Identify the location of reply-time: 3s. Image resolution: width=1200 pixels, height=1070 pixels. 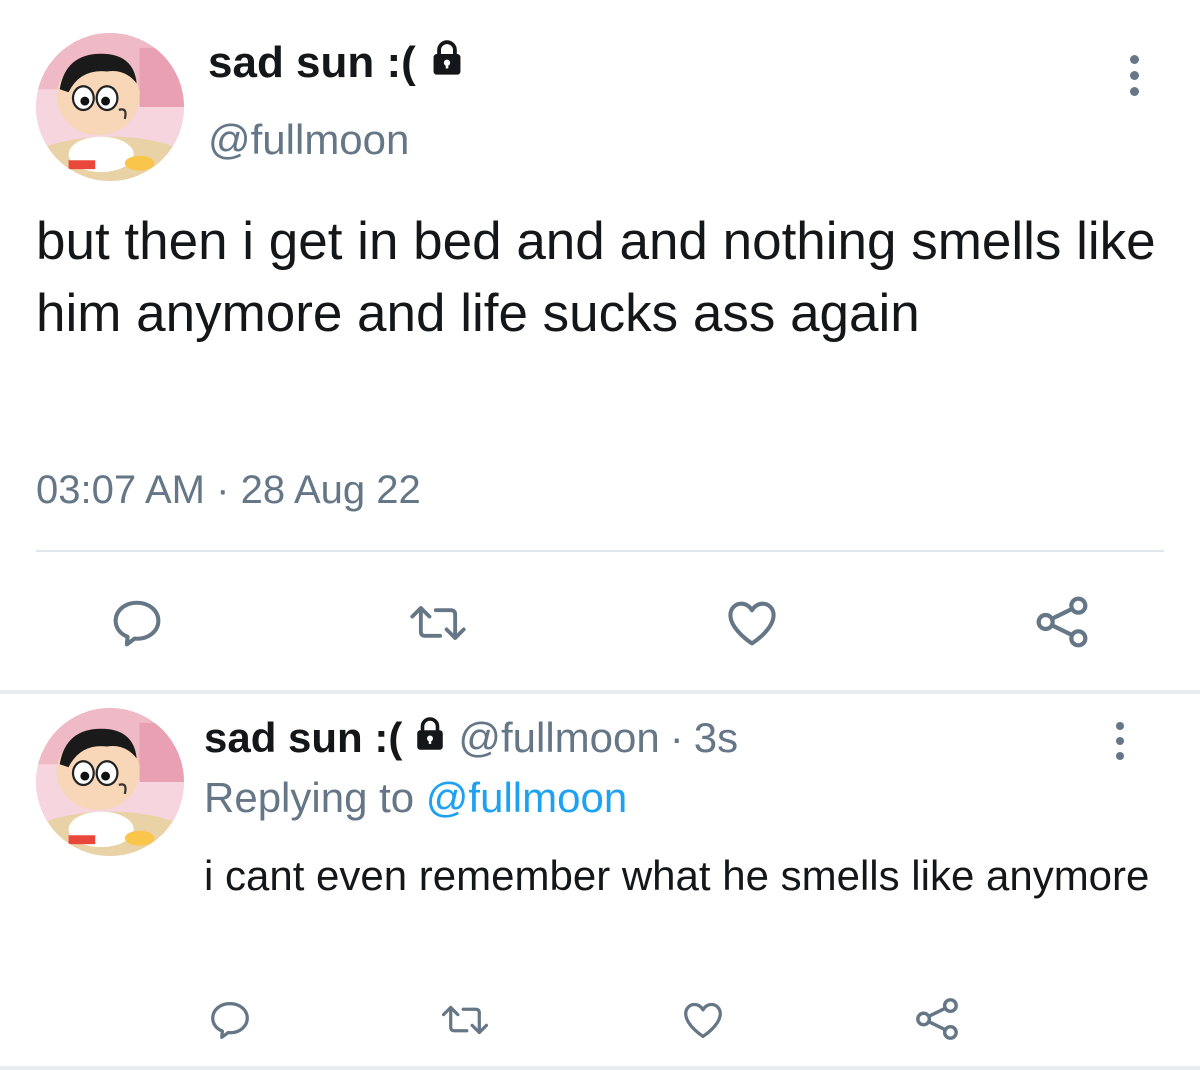
(716, 738).